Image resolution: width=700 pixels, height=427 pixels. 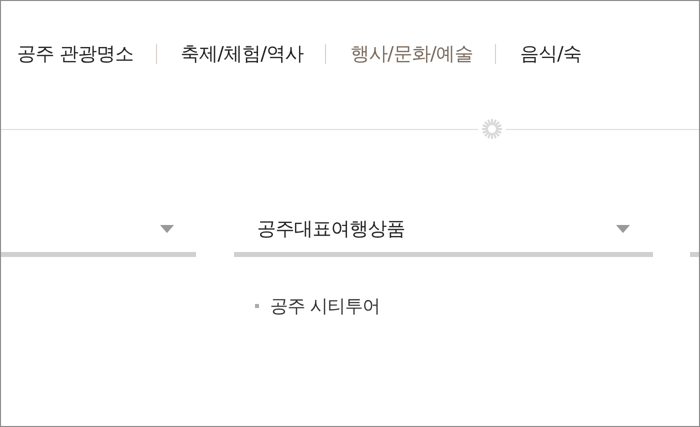 What do you see at coordinates (242, 54) in the screenshot?
I see `nav-tab: 축제/체험/역사` at bounding box center [242, 54].